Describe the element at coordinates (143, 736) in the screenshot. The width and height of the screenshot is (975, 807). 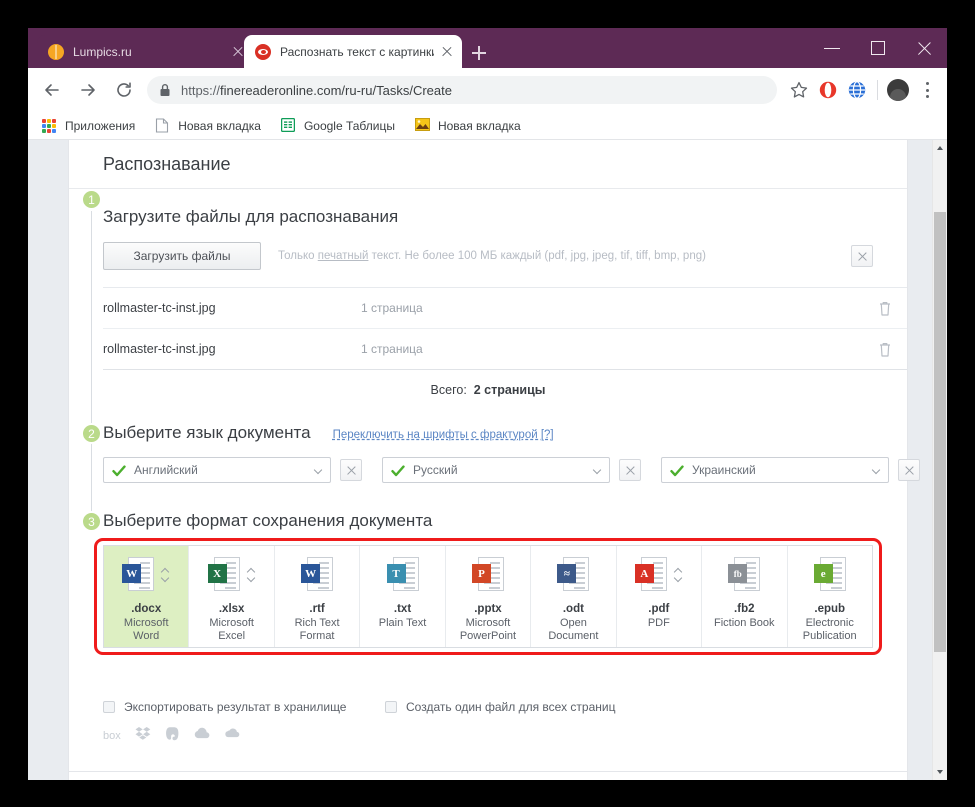
I see `dropbox-icon` at that location.